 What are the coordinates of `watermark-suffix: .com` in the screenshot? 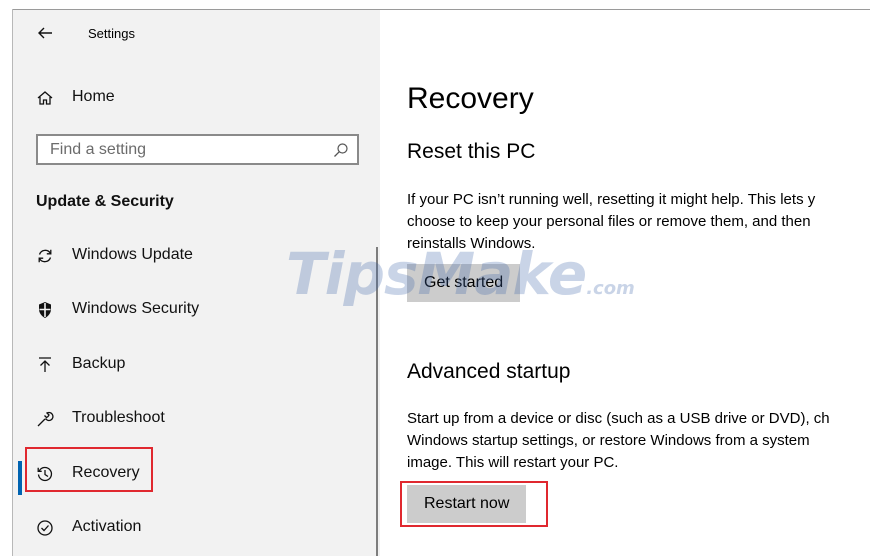 It's located at (610, 288).